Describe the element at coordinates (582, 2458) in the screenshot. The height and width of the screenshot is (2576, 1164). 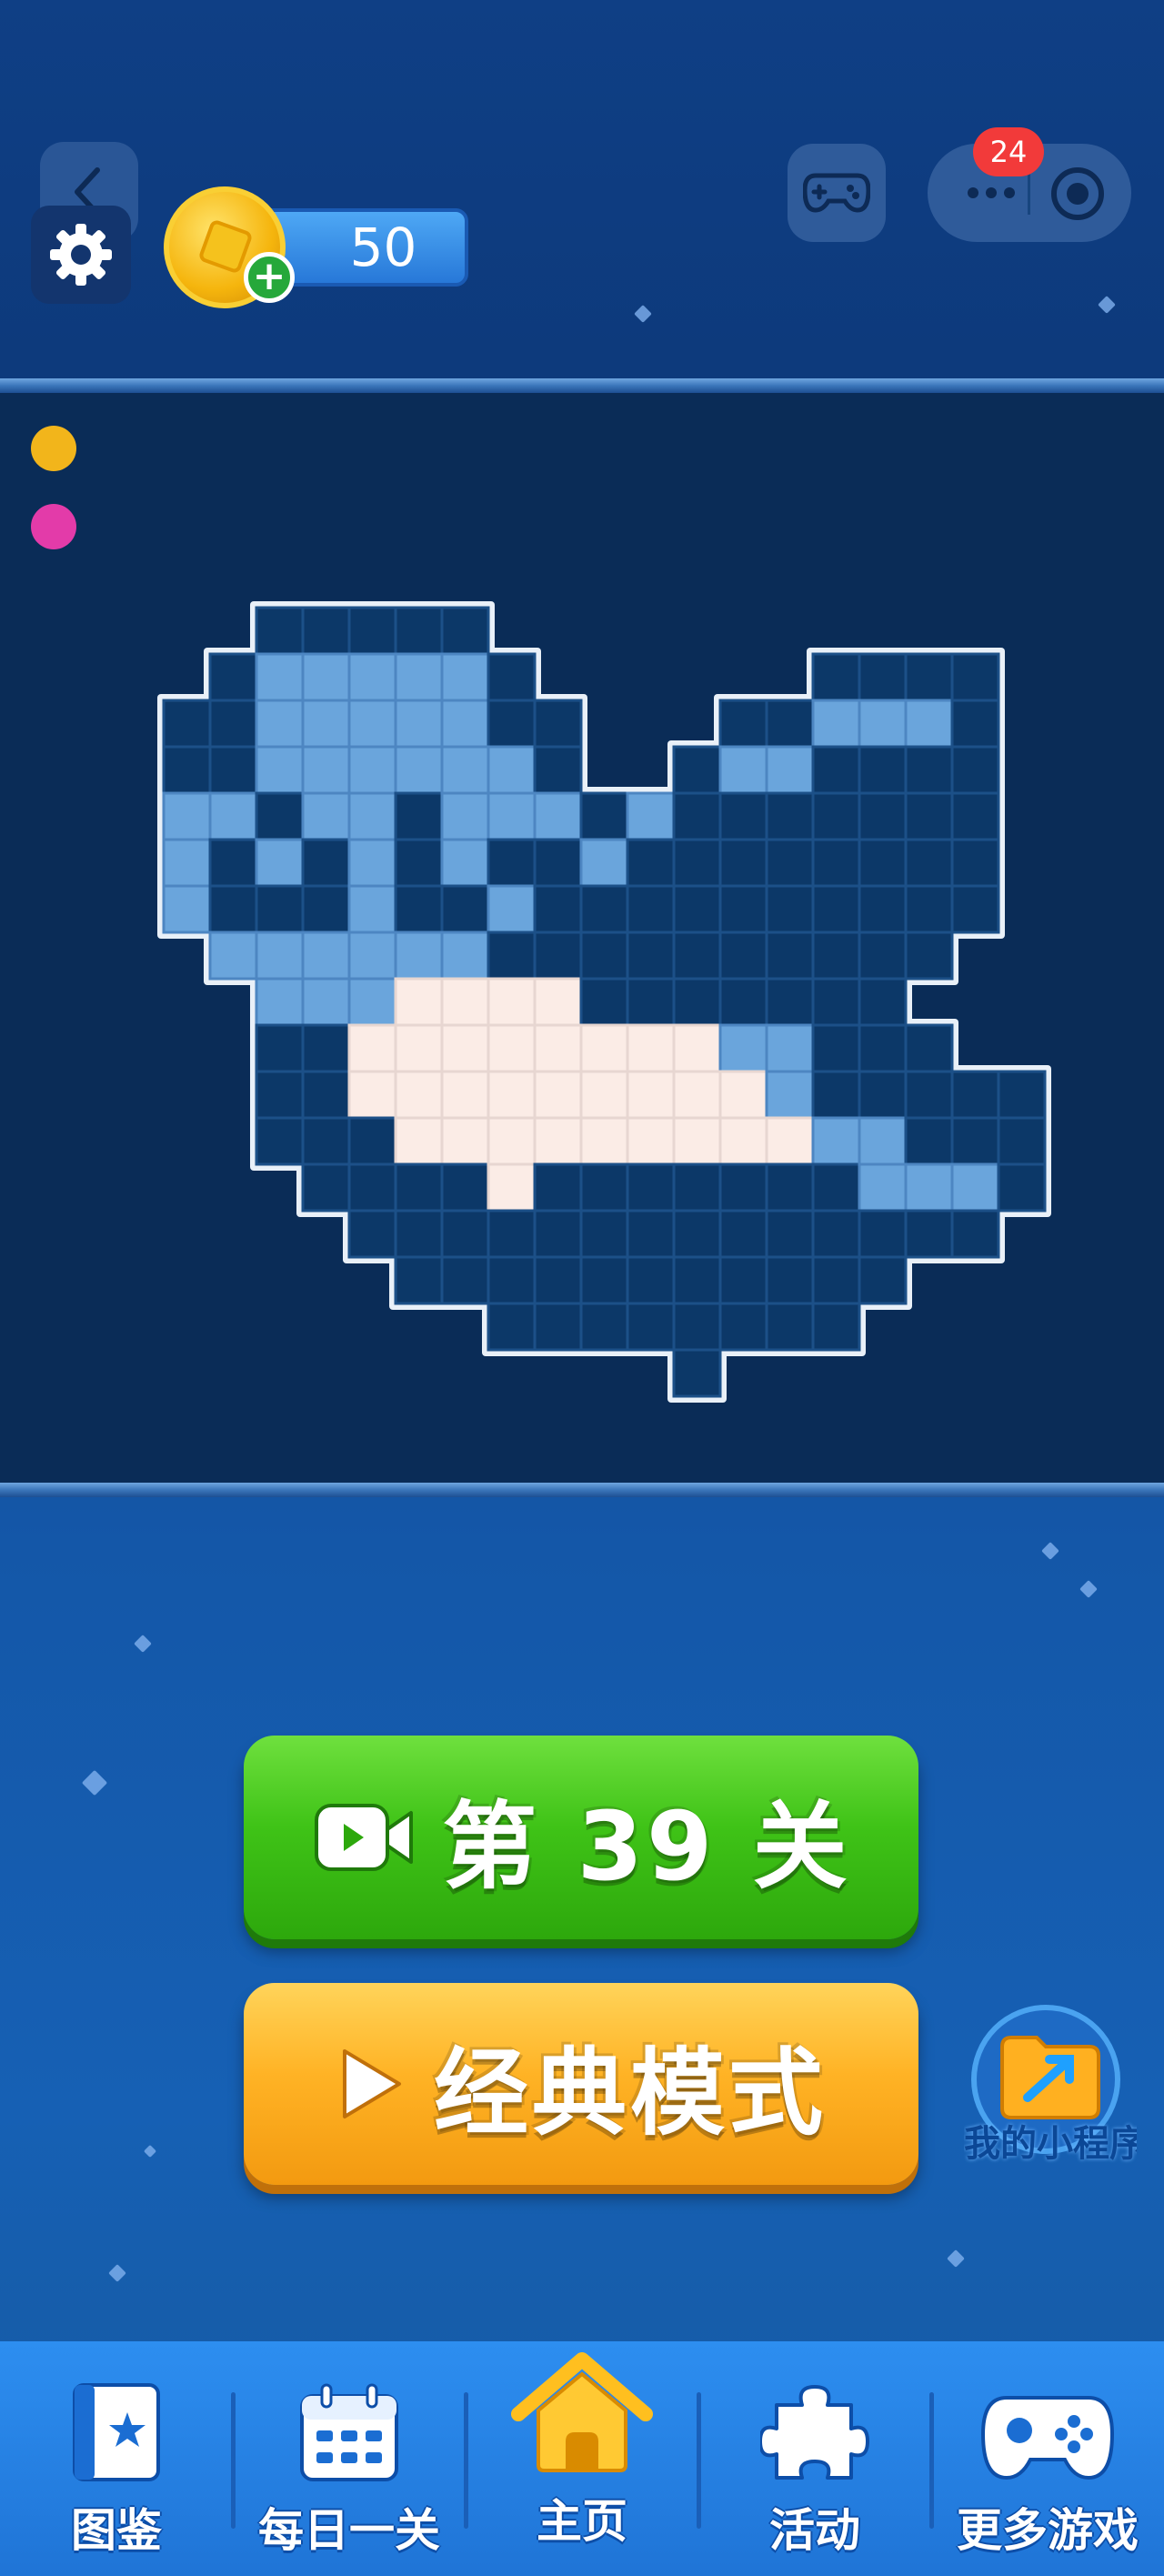
I see `nav-item-home: 主页` at that location.